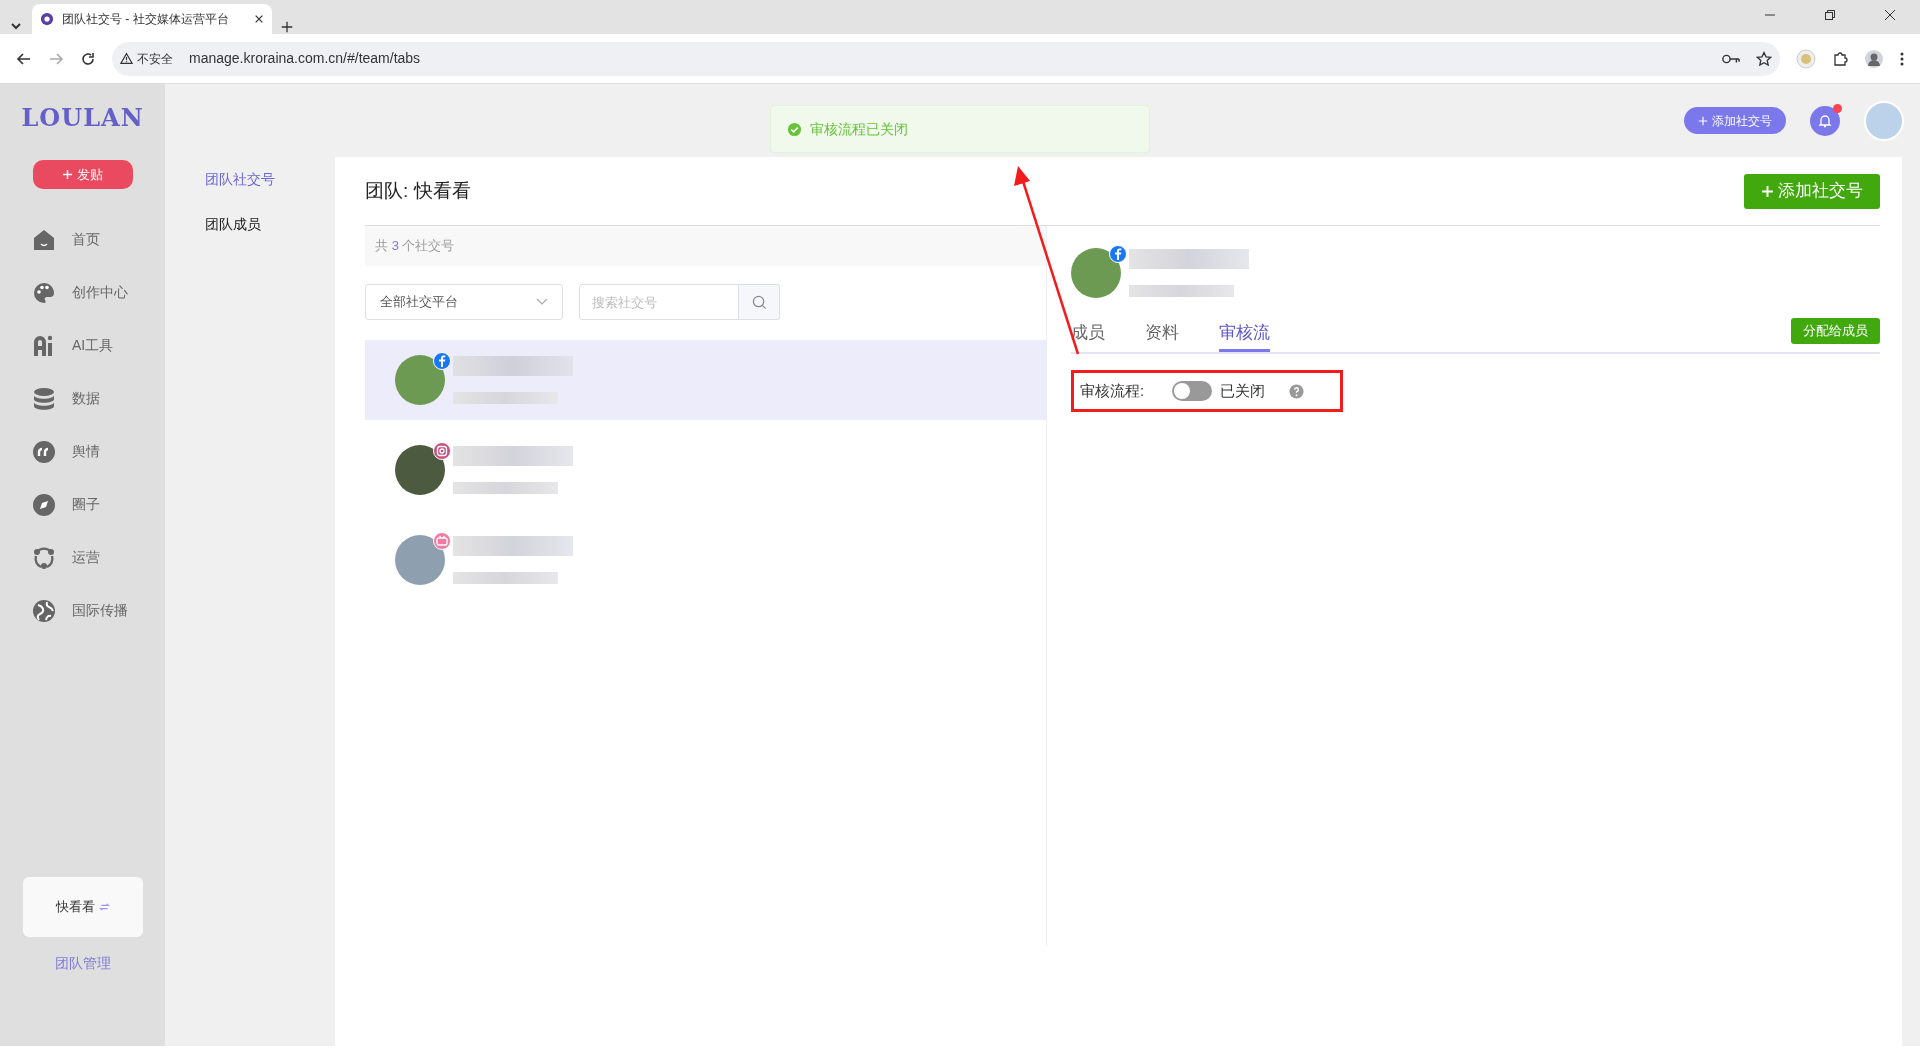 Image resolution: width=1920 pixels, height=1048 pixels. I want to click on toast-message: 审核流程已关闭, so click(960, 129).